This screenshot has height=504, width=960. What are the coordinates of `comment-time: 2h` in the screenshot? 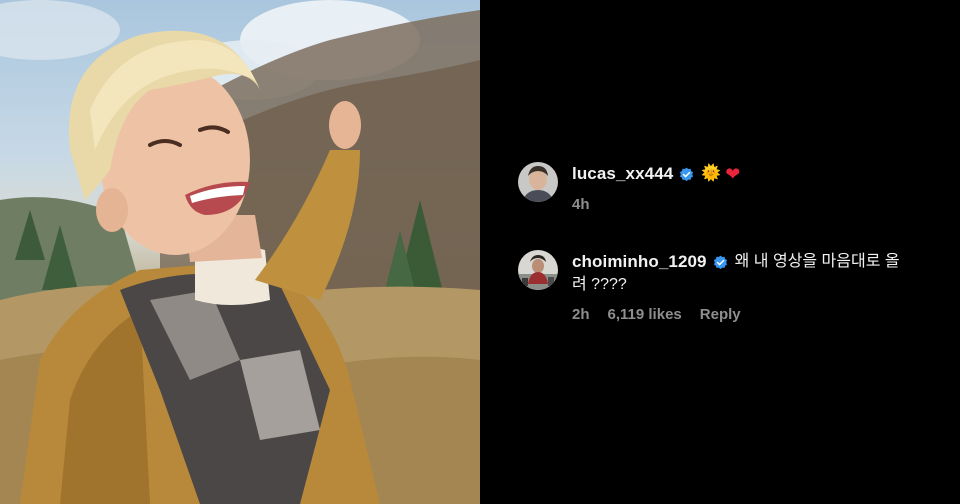 It's located at (581, 314).